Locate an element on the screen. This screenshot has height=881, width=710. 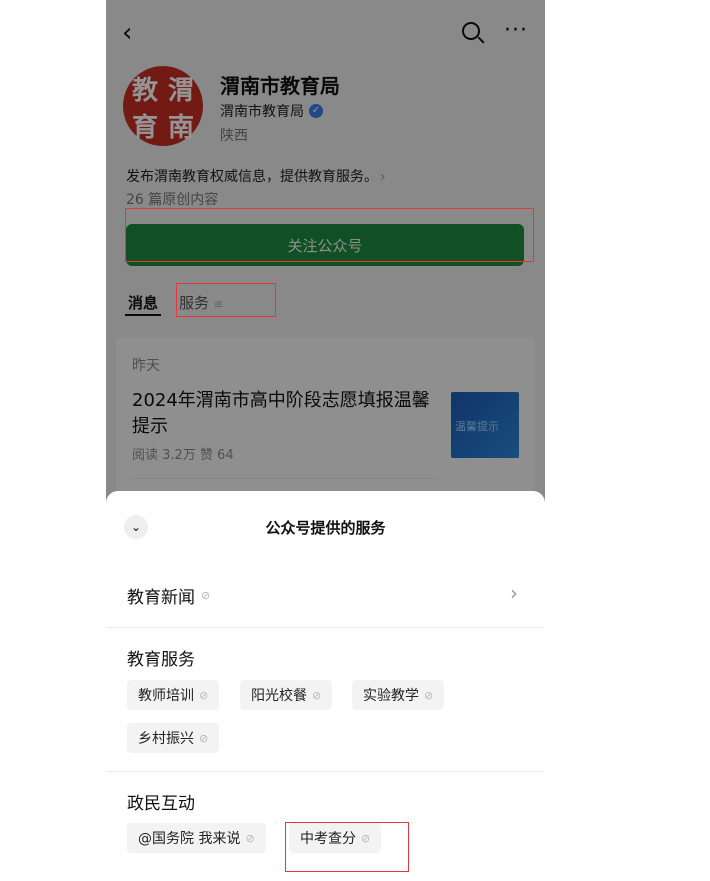
service-chip: @国务院 我来说 ⊘ is located at coordinates (196, 838).